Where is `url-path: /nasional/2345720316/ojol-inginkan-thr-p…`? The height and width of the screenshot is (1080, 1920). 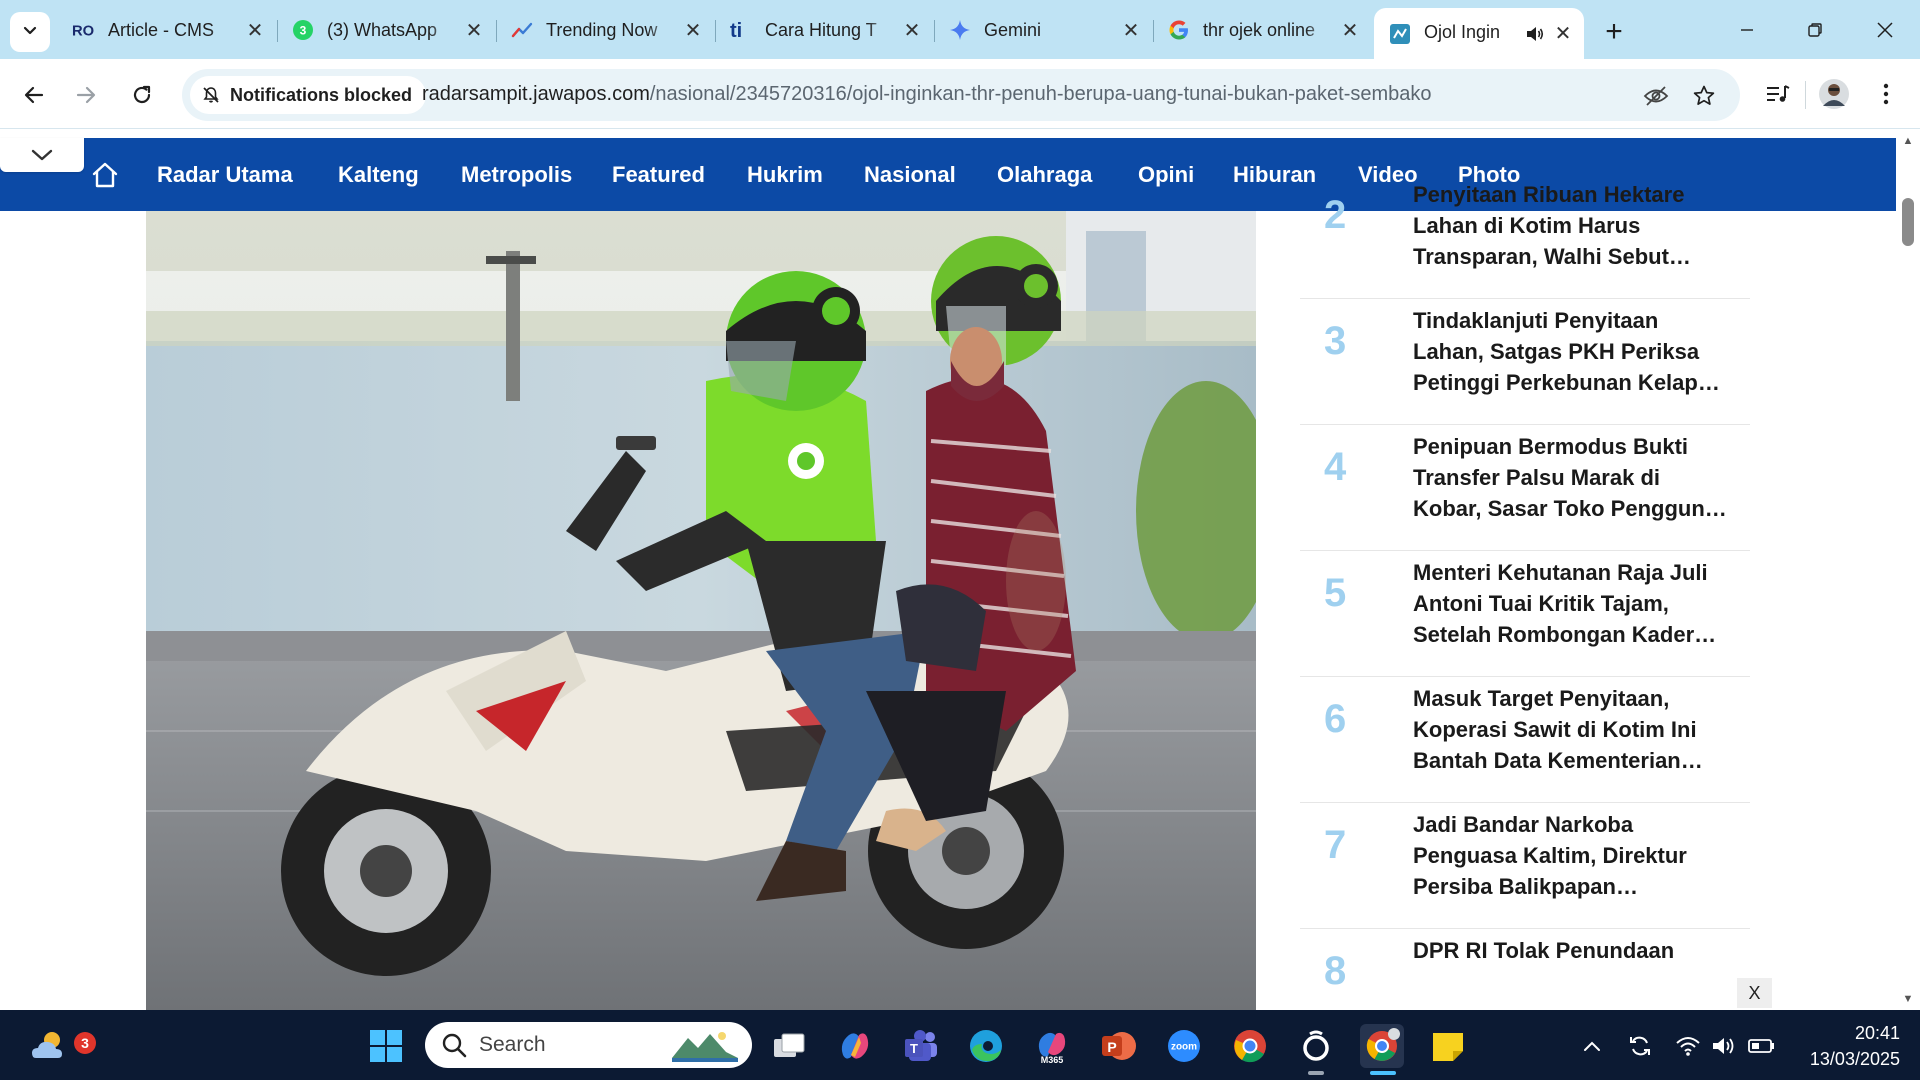
url-path: /nasional/2345720316/ojol-inginkan-thr-p… is located at coordinates (1040, 94).